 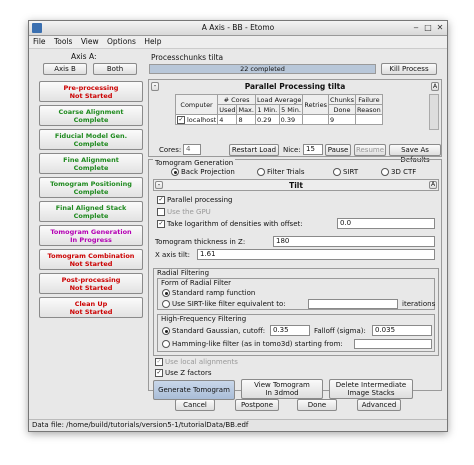 I want to click on step-name: Pre-processing, so click(x=91, y=88).